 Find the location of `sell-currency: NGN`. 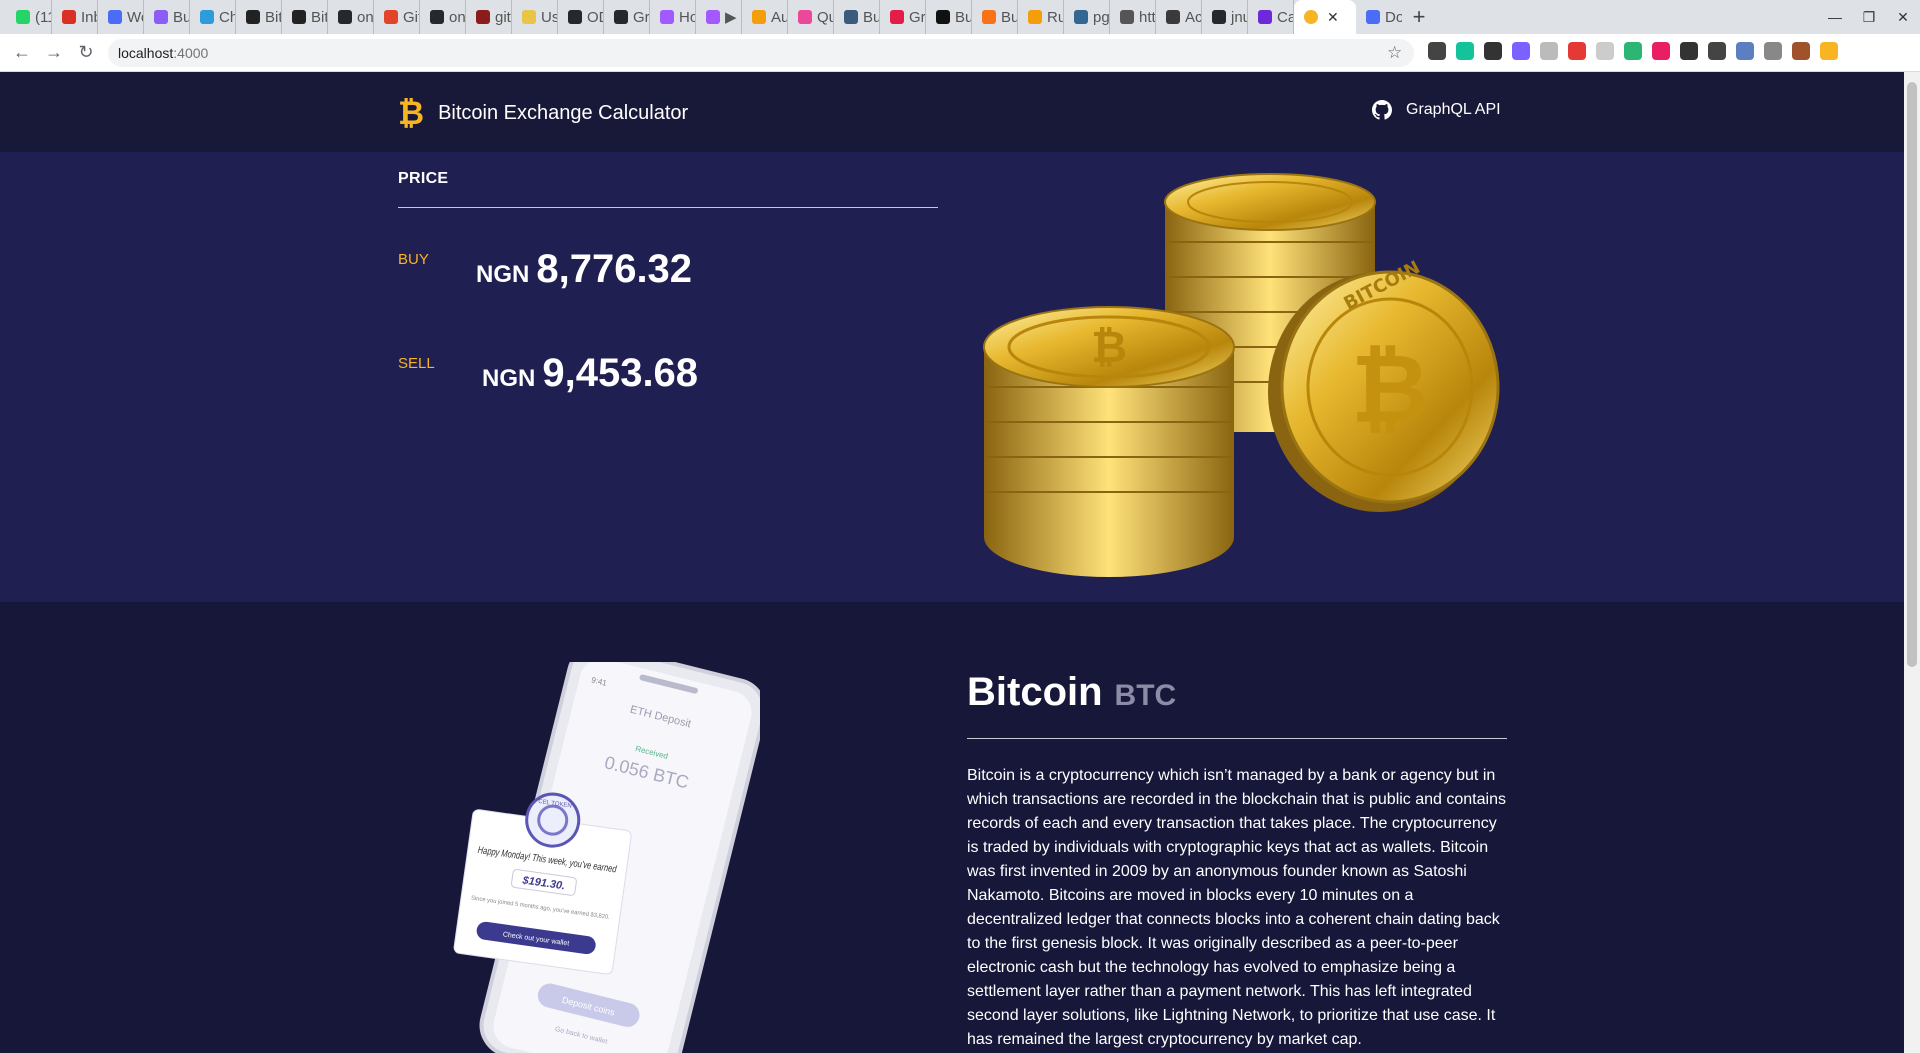

sell-currency: NGN is located at coordinates (509, 378).